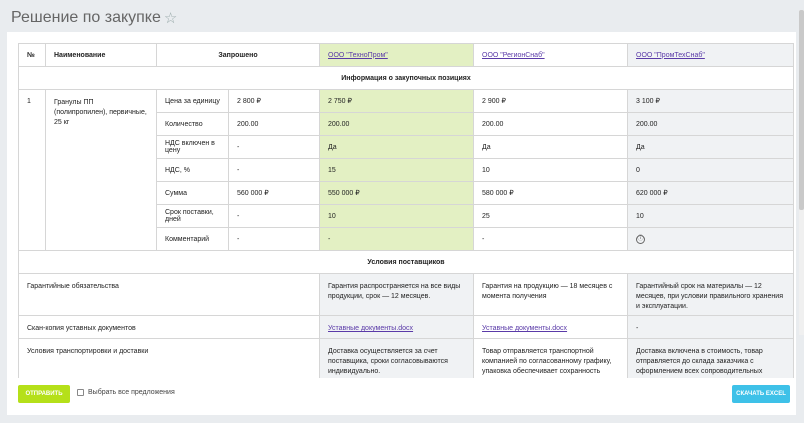 The height and width of the screenshot is (423, 804). What do you see at coordinates (801, 110) in the screenshot?
I see `scroll-thumb` at bounding box center [801, 110].